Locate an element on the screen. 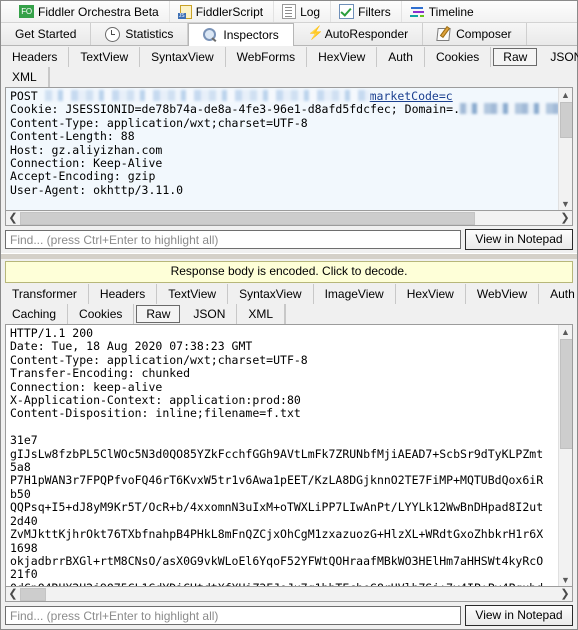  tab-label: Auth is located at coordinates (400, 57).